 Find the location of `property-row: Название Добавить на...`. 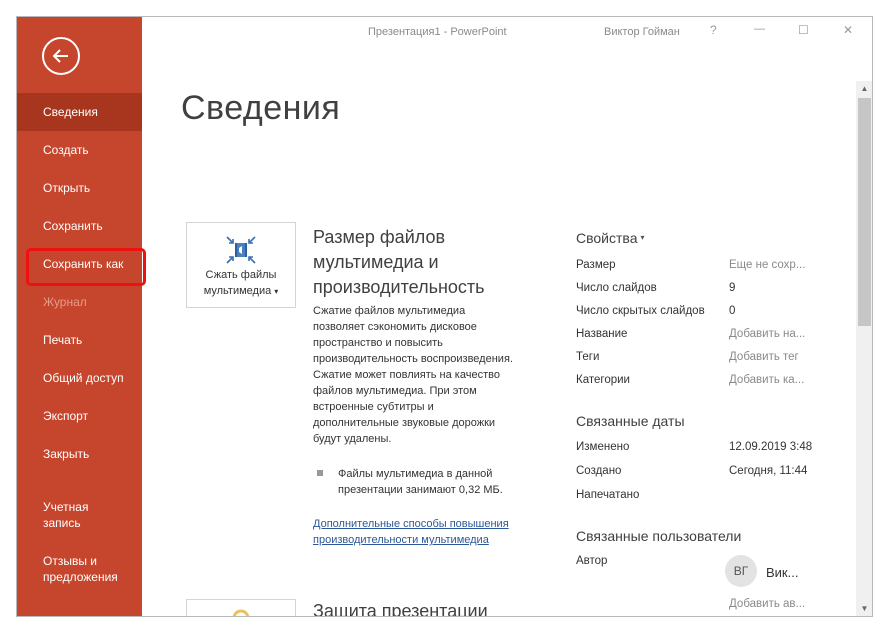

property-row: Название Добавить на... is located at coordinates (706, 338).